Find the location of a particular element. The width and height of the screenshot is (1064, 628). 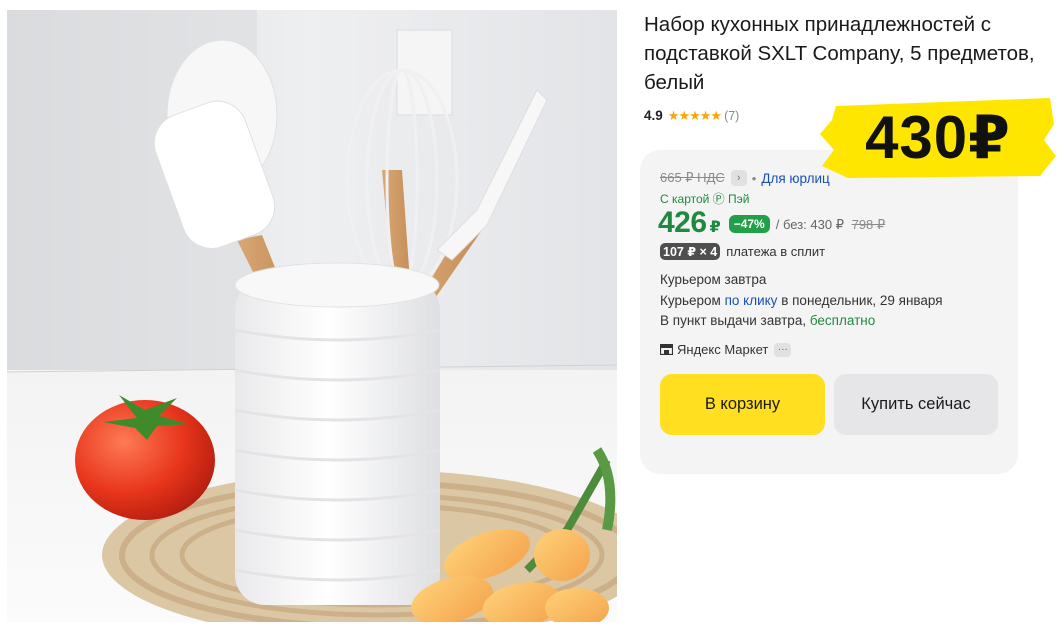

vat-row: 665 ₽ НДС › • Для юрлиц is located at coordinates (745, 178).